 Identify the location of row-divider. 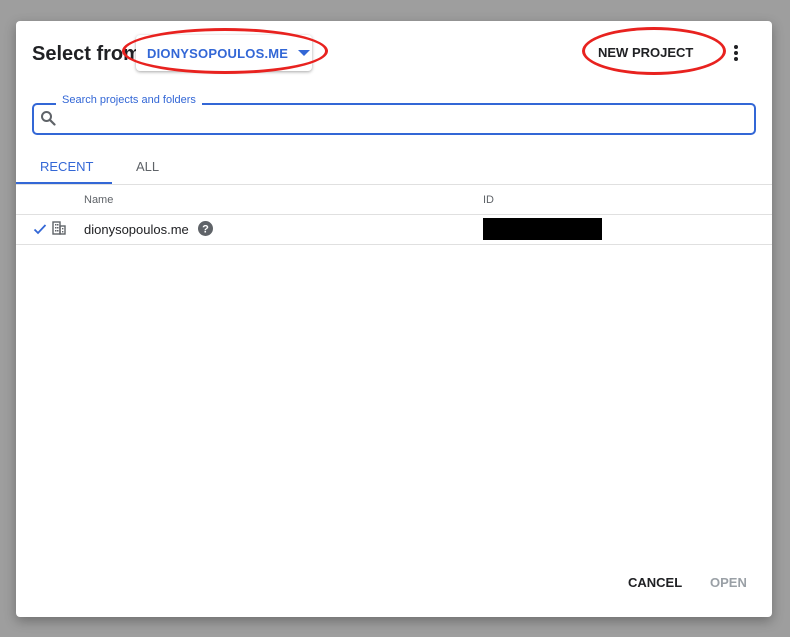
(394, 244).